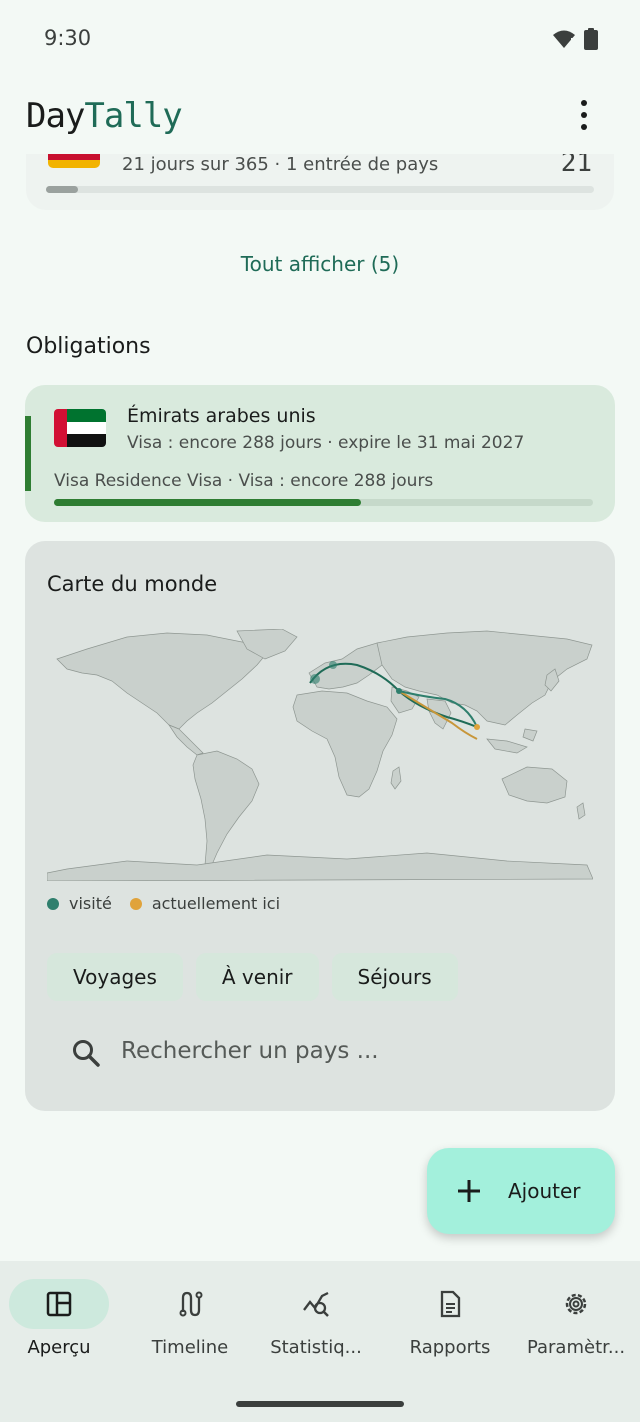  What do you see at coordinates (584, 115) in the screenshot?
I see `more-vert-icon` at bounding box center [584, 115].